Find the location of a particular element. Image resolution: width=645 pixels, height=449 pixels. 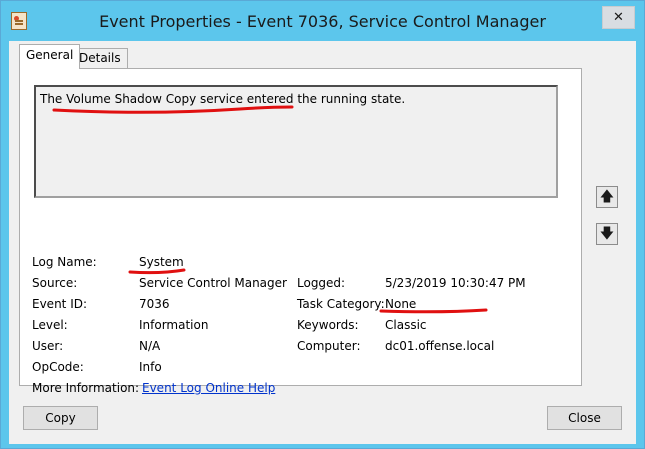

task-category-label: Task Category: is located at coordinates (341, 304).